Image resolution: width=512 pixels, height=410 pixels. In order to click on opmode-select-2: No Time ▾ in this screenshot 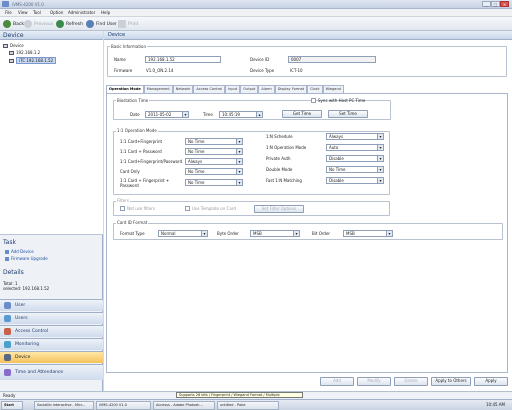, I will do `click(214, 151)`.